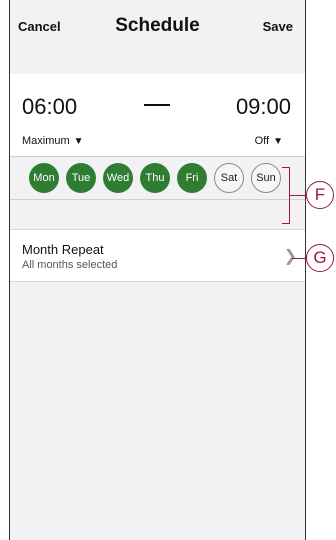  Describe the element at coordinates (118, 178) in the screenshot. I see `day-toggle-wed: Wed` at that location.